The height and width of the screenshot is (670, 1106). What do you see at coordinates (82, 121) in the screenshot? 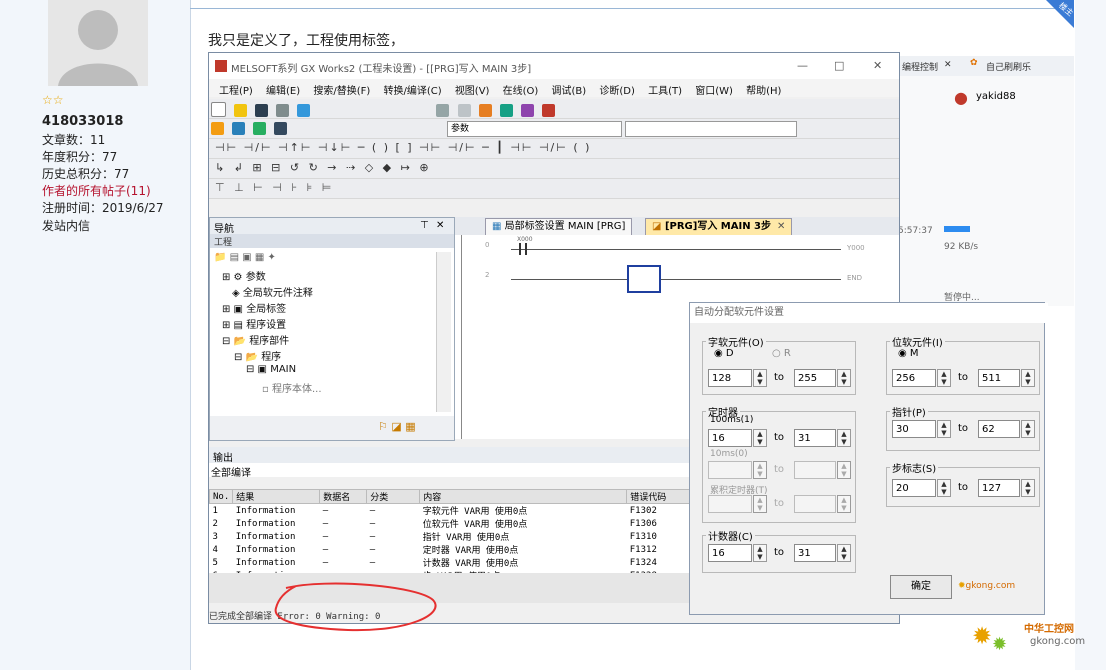
I see `username: 418033018` at bounding box center [82, 121].